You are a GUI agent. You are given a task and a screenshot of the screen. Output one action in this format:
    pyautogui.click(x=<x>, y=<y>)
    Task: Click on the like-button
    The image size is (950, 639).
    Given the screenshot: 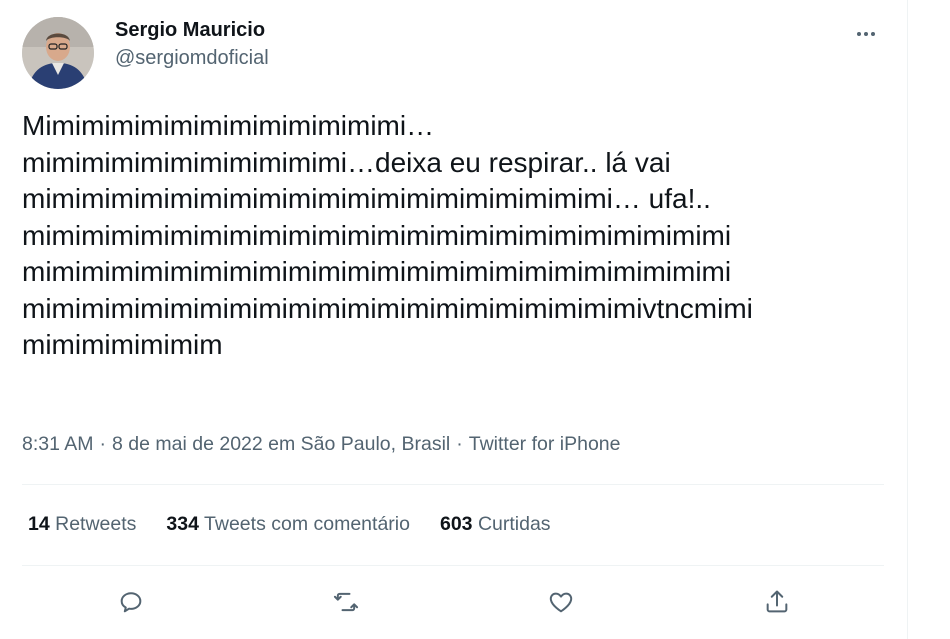 What is the action you would take?
    pyautogui.click(x=561, y=602)
    